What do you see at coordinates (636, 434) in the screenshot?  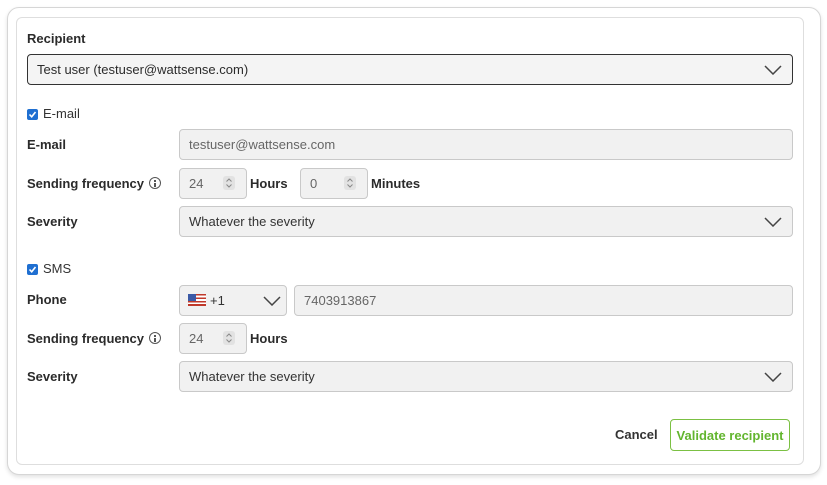 I see `cancel-button: Cancel` at bounding box center [636, 434].